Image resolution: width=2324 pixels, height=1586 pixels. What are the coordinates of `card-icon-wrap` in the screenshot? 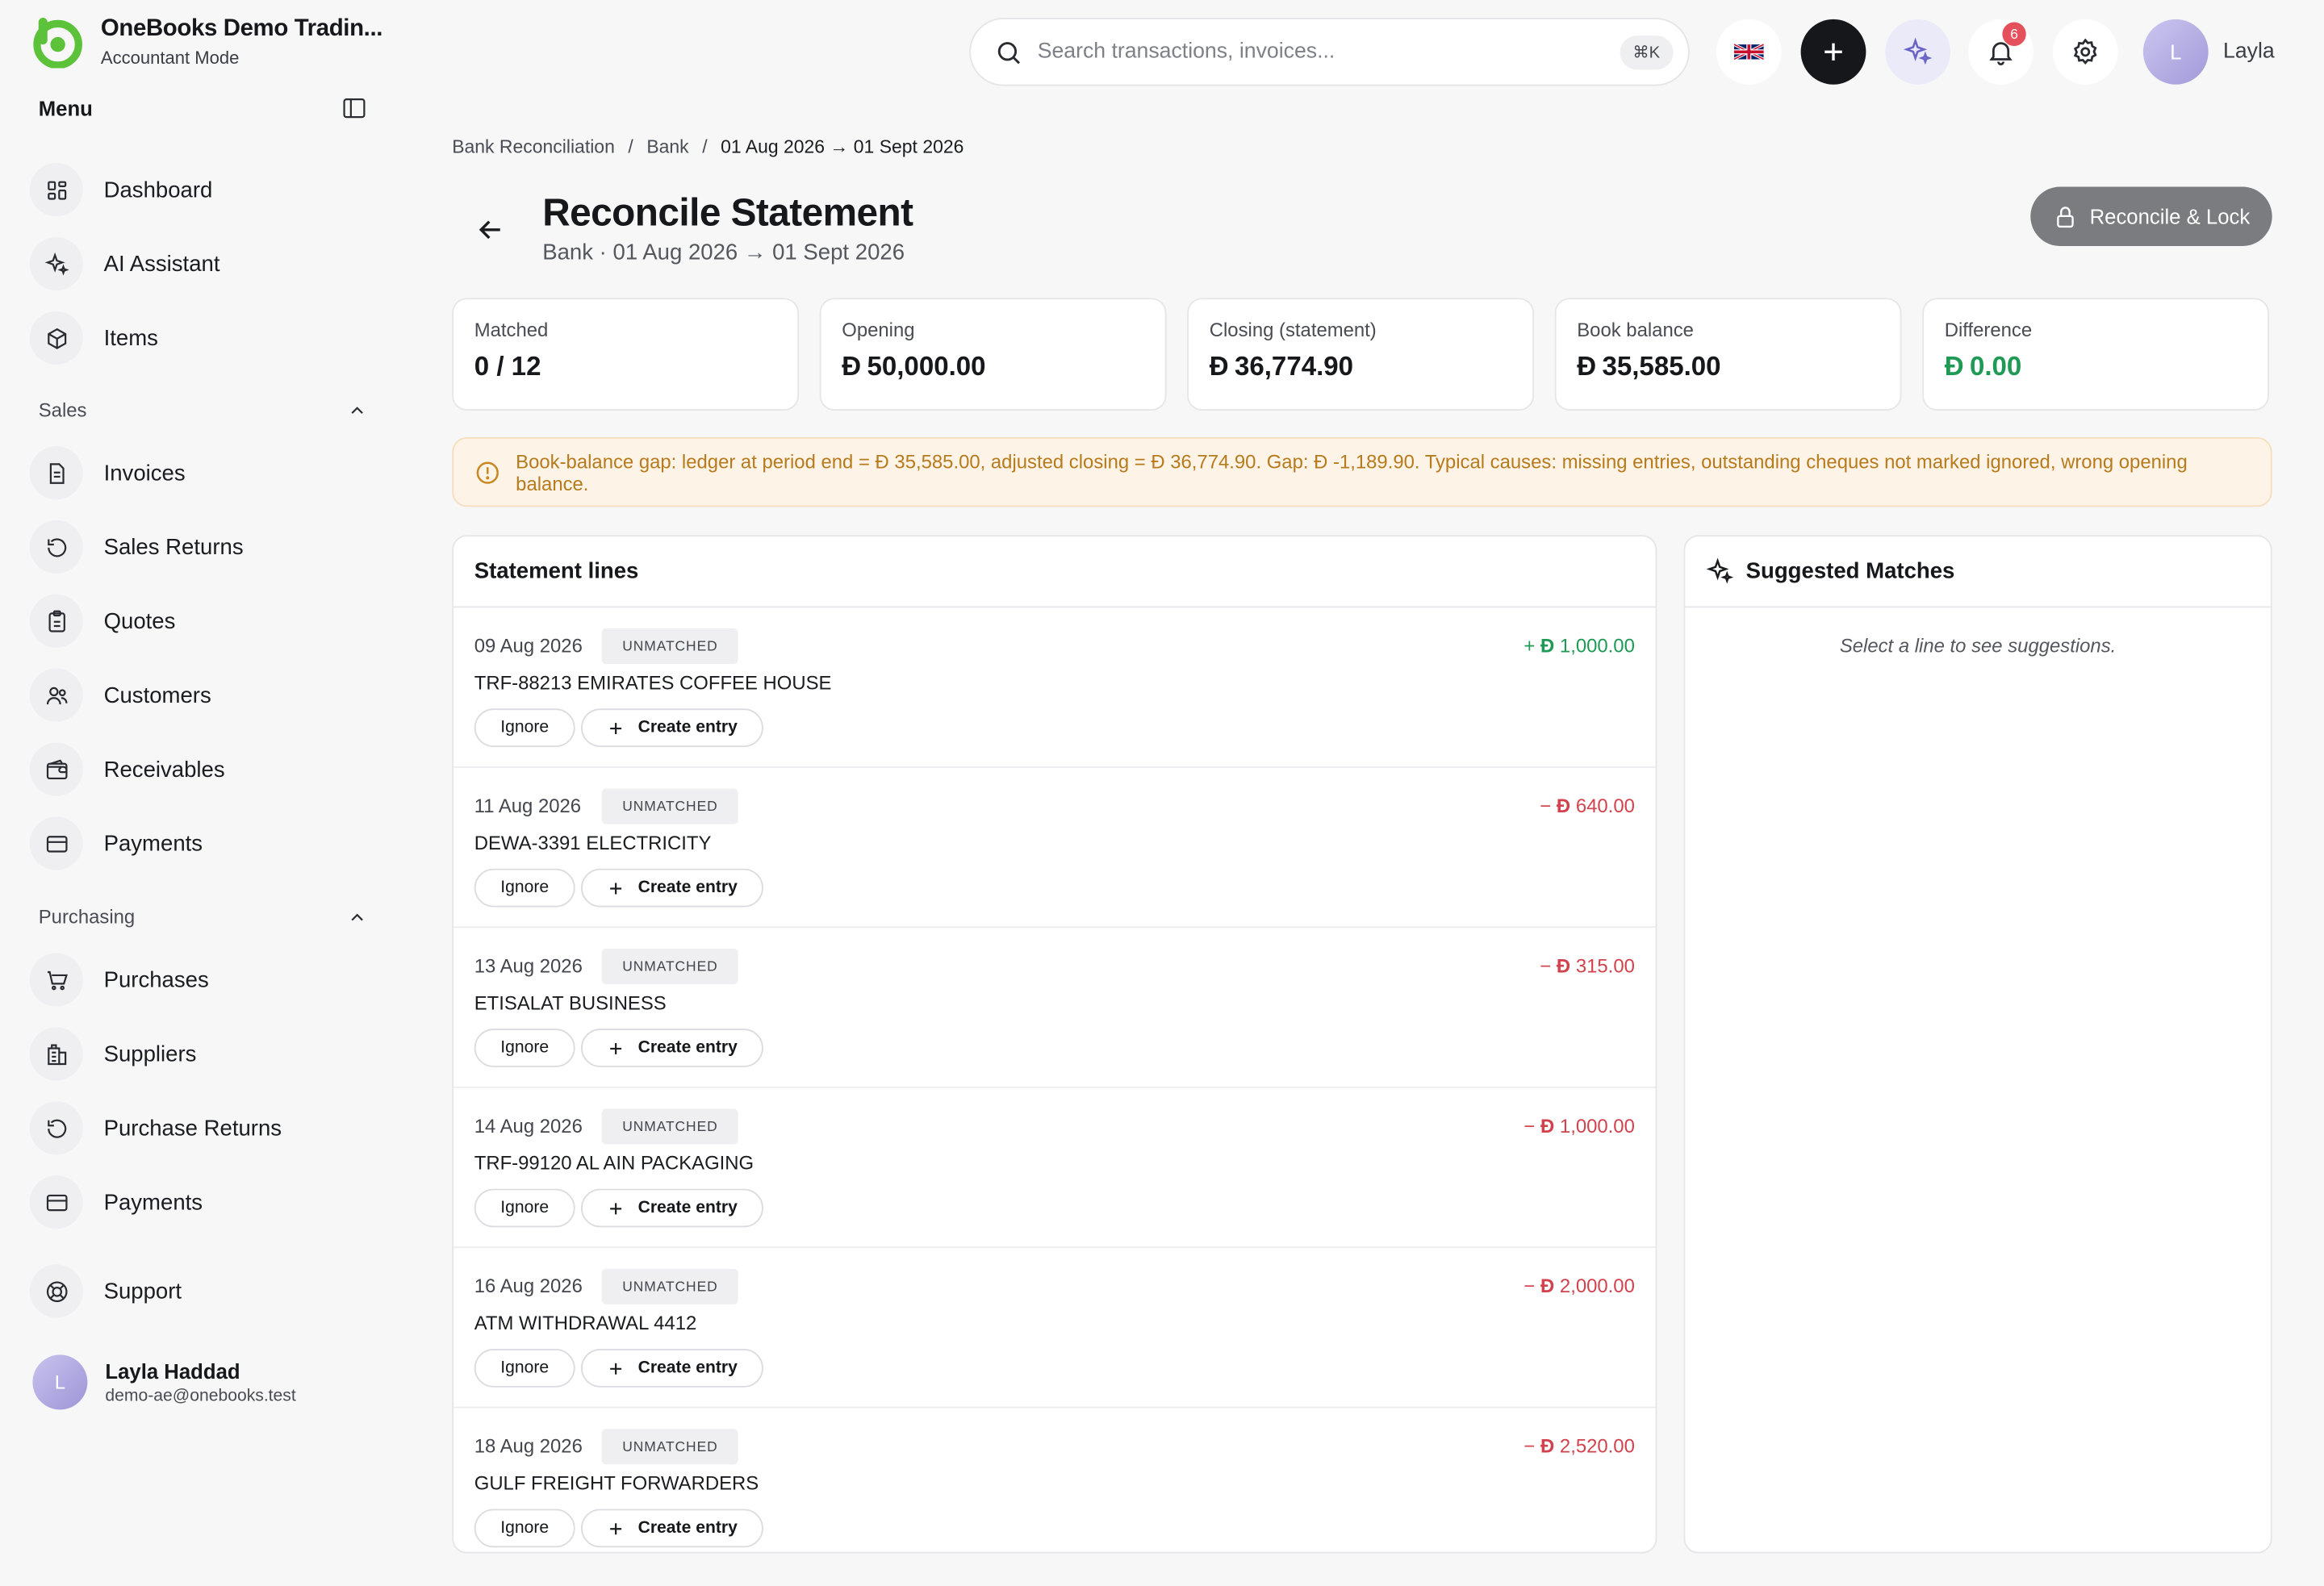 It's located at (56, 843).